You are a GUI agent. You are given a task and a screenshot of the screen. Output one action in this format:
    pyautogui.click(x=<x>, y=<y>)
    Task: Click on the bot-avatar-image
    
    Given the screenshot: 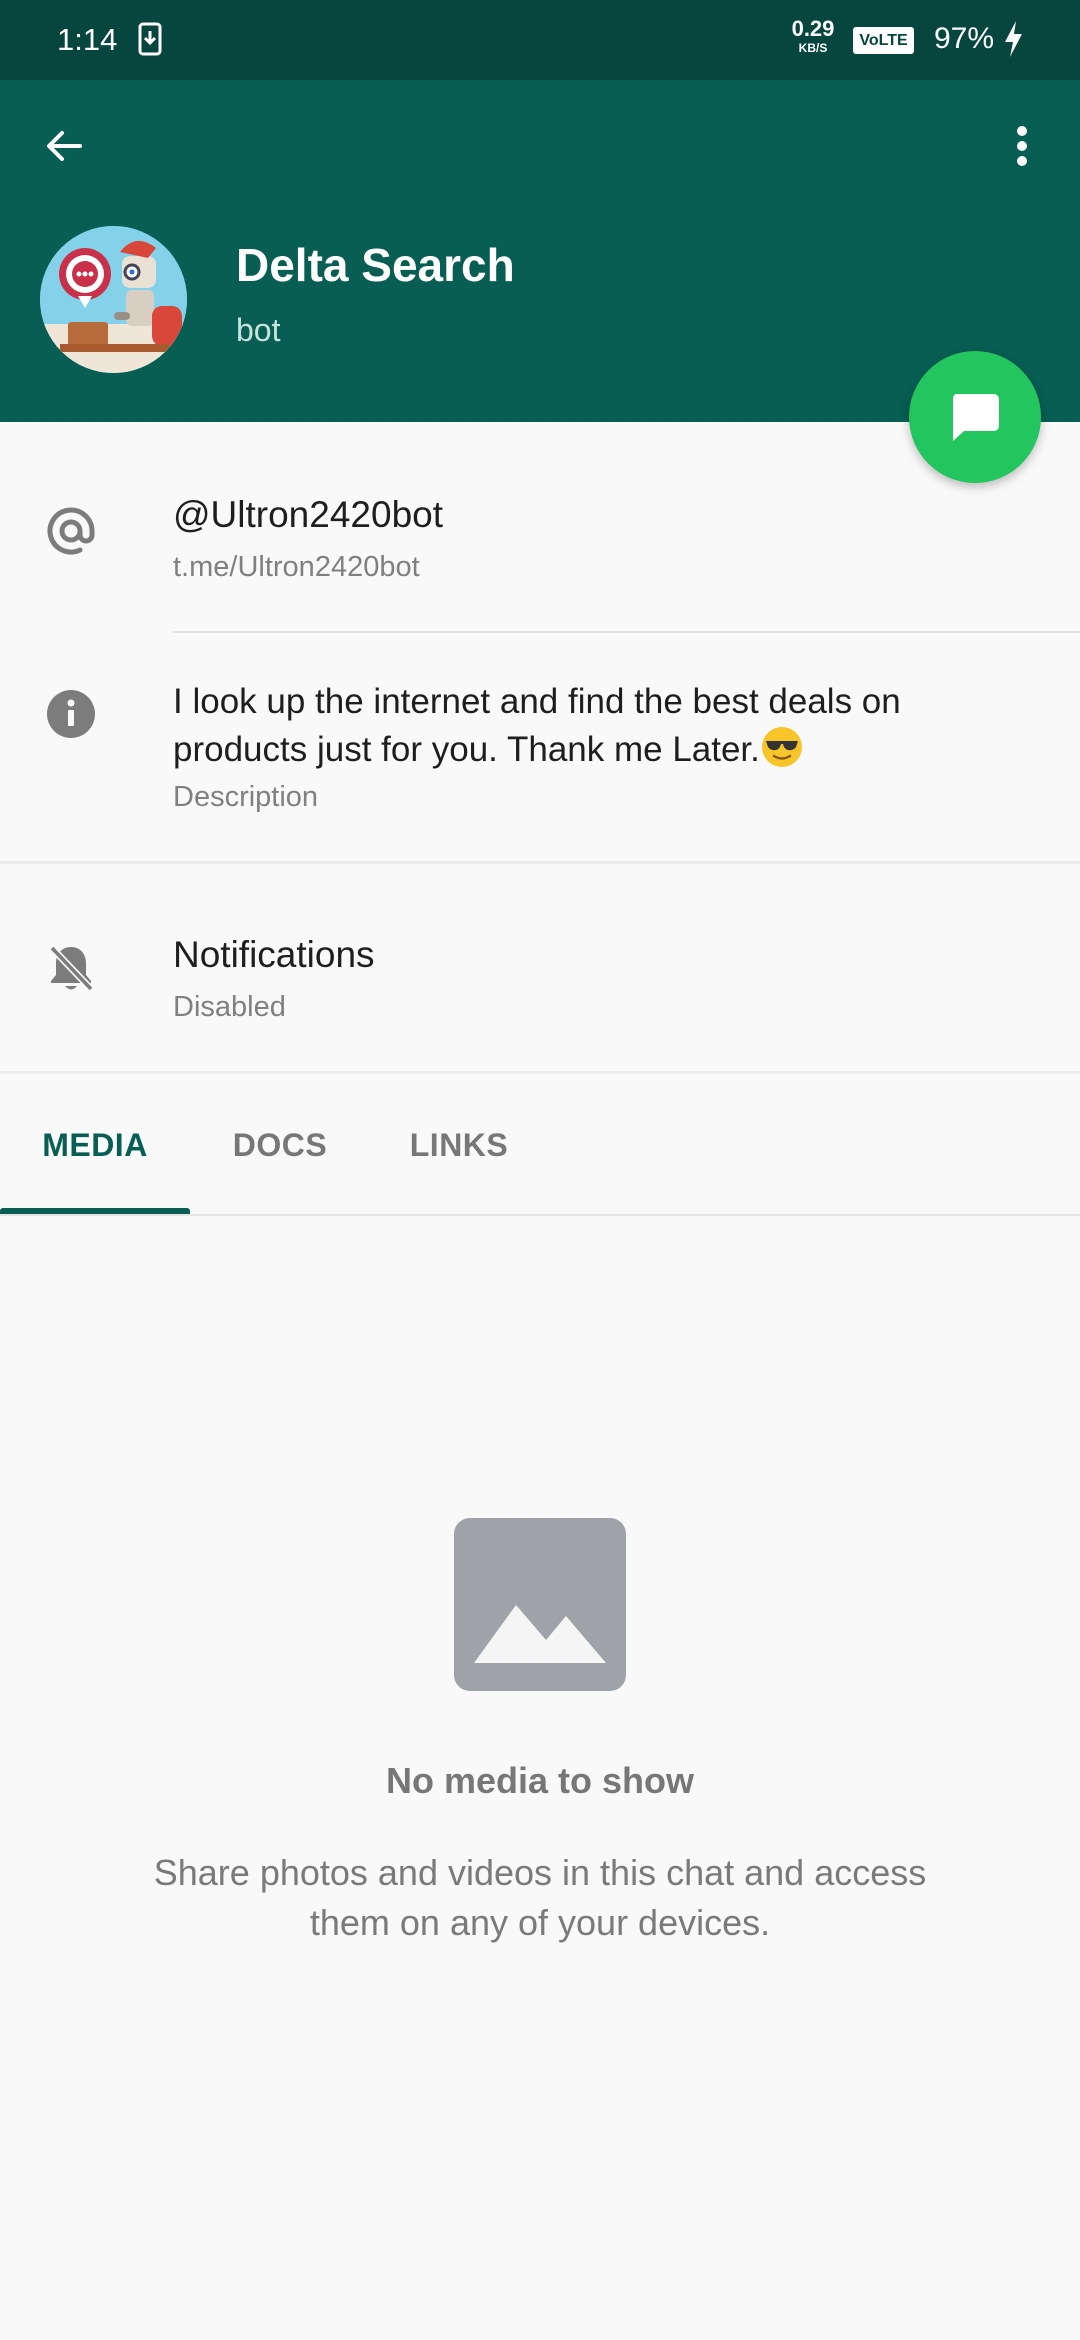 What is the action you would take?
    pyautogui.click(x=113, y=299)
    